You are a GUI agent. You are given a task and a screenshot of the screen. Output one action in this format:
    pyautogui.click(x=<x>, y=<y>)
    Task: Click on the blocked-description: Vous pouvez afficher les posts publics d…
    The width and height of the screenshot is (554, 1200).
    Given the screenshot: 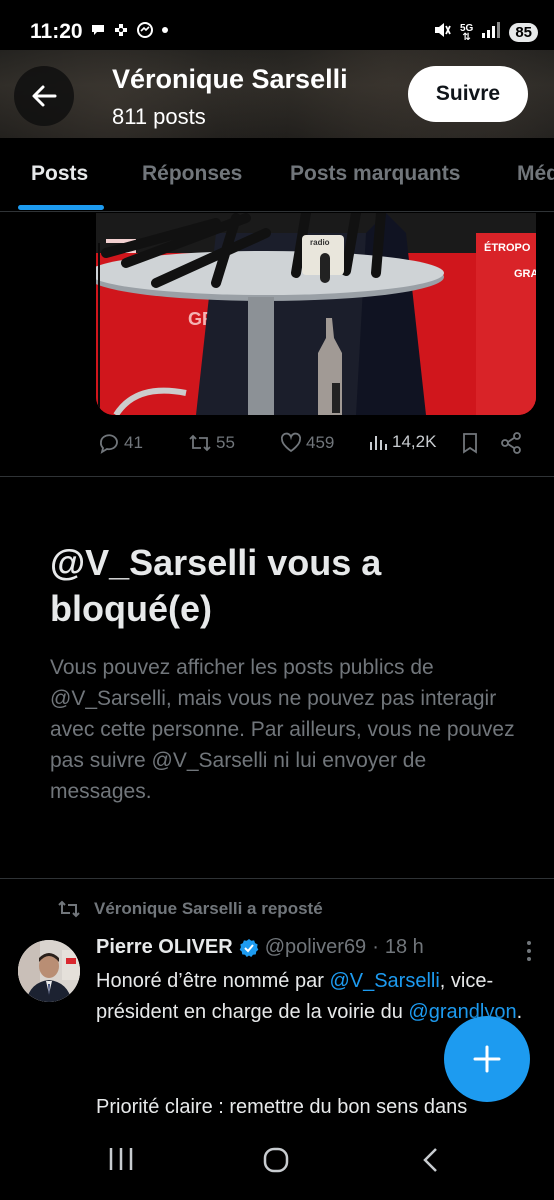 What is the action you would take?
    pyautogui.click(x=282, y=729)
    